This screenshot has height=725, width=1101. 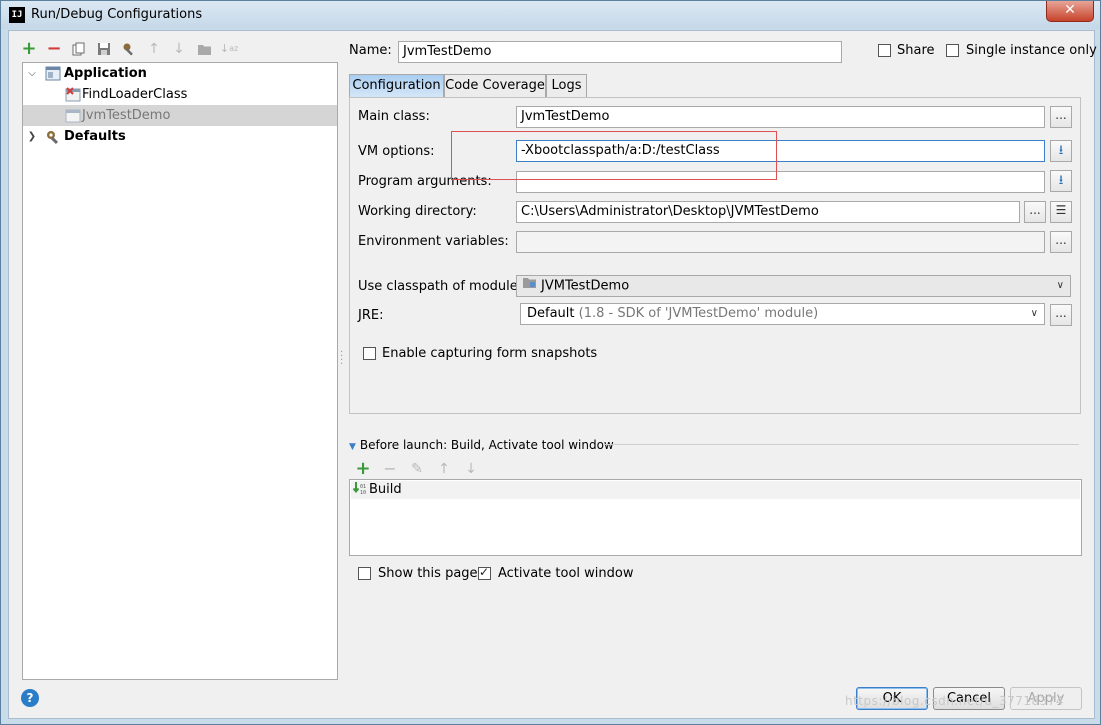 I want to click on tree-item-jvmtestdemo: JvmTestDemo, so click(x=180, y=115).